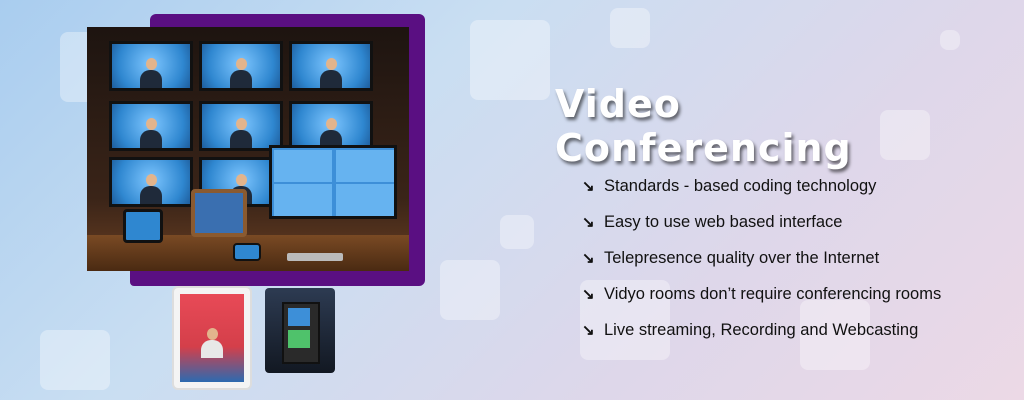 Image resolution: width=1024 pixels, height=400 pixels. What do you see at coordinates (300, 330) in the screenshot?
I see `phone-video-call` at bounding box center [300, 330].